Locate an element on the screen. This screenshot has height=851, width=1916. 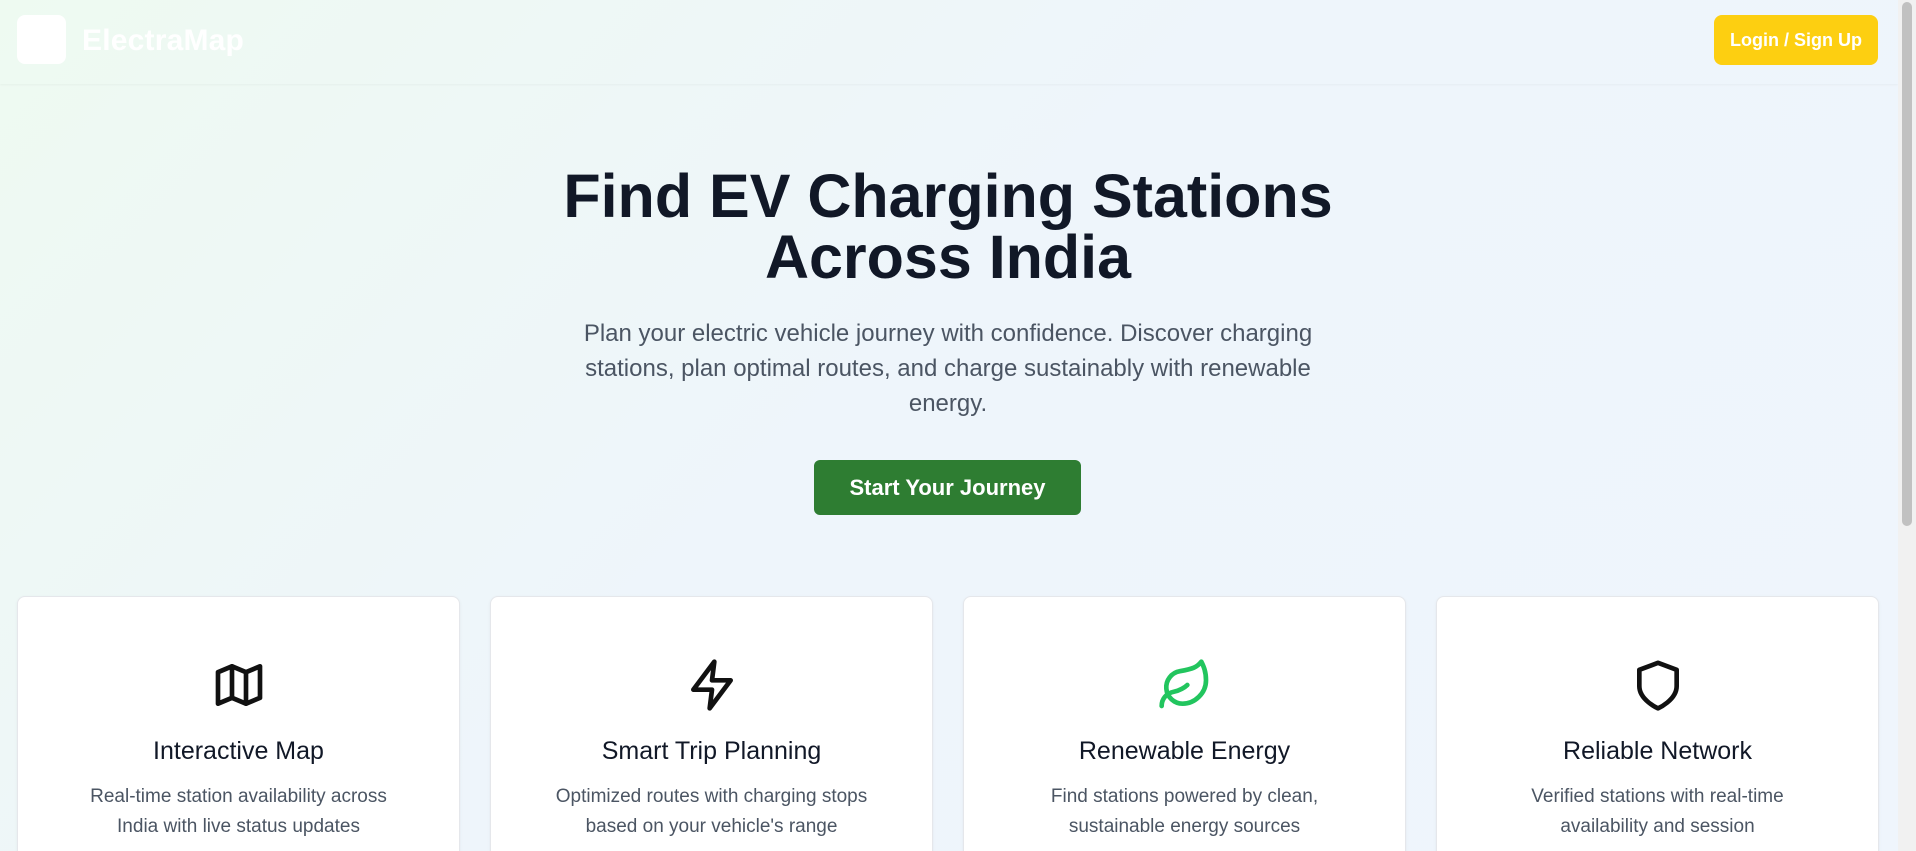
login-signup-button: Login / Sign Up is located at coordinates (1796, 40).